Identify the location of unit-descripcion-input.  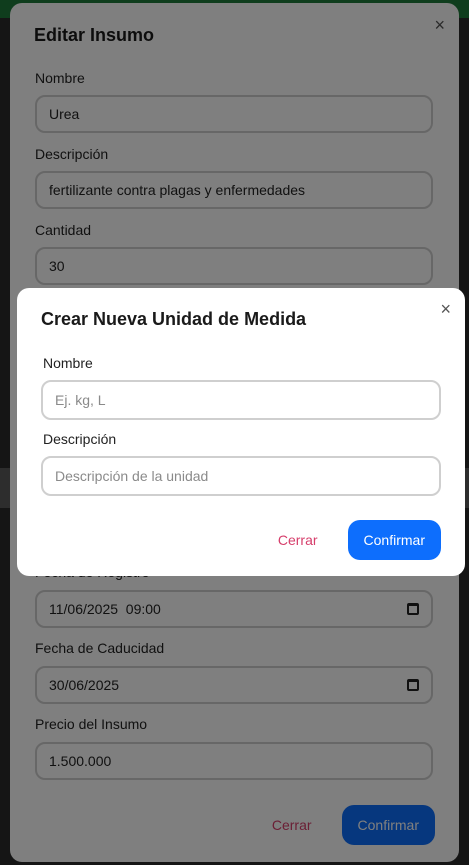
(241, 476).